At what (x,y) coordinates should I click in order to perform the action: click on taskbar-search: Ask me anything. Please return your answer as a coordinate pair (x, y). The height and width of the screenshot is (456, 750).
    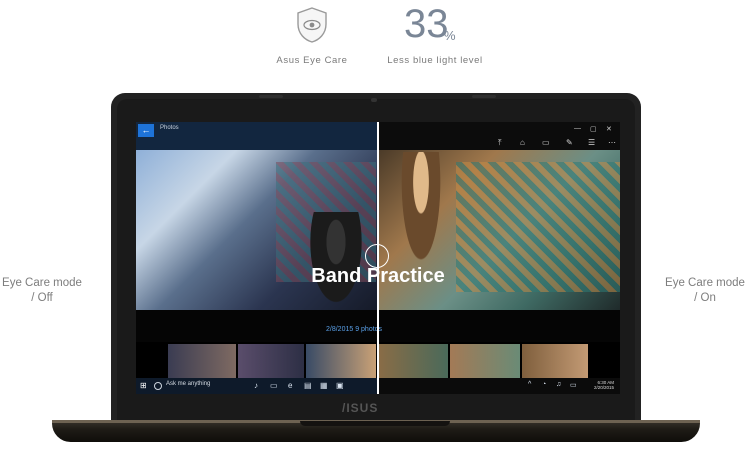
    Looking at the image, I should click on (188, 384).